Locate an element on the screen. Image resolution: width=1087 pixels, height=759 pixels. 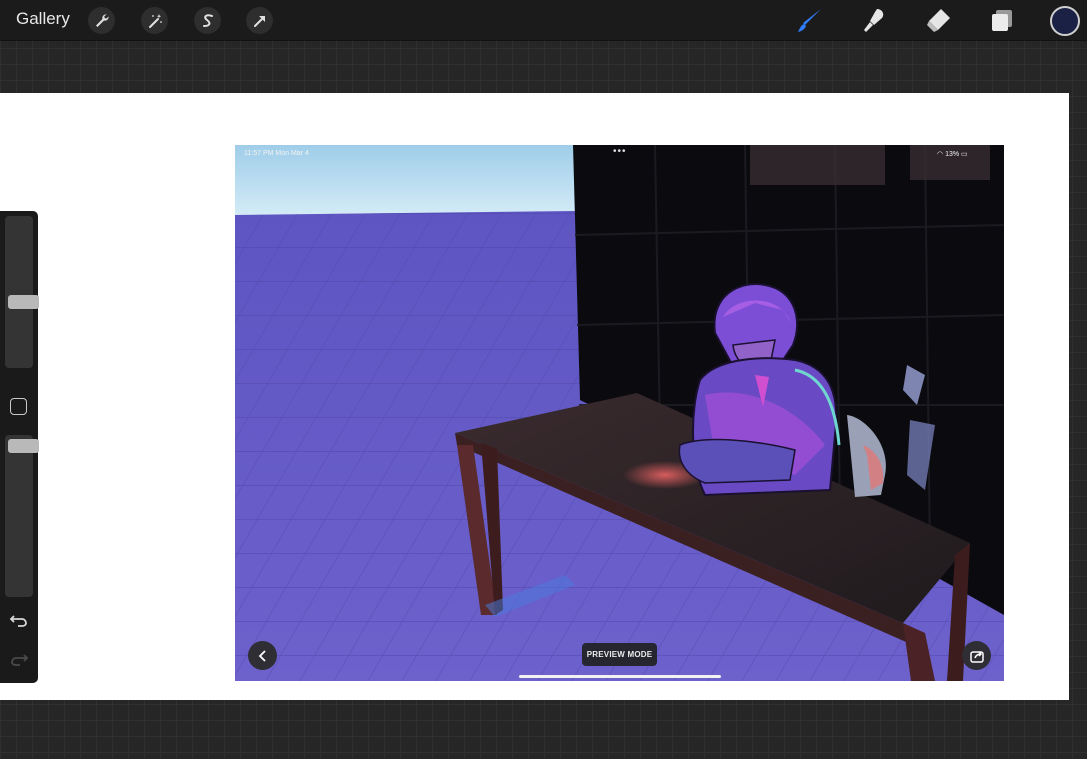
smudge-button is located at coordinates (874, 20).